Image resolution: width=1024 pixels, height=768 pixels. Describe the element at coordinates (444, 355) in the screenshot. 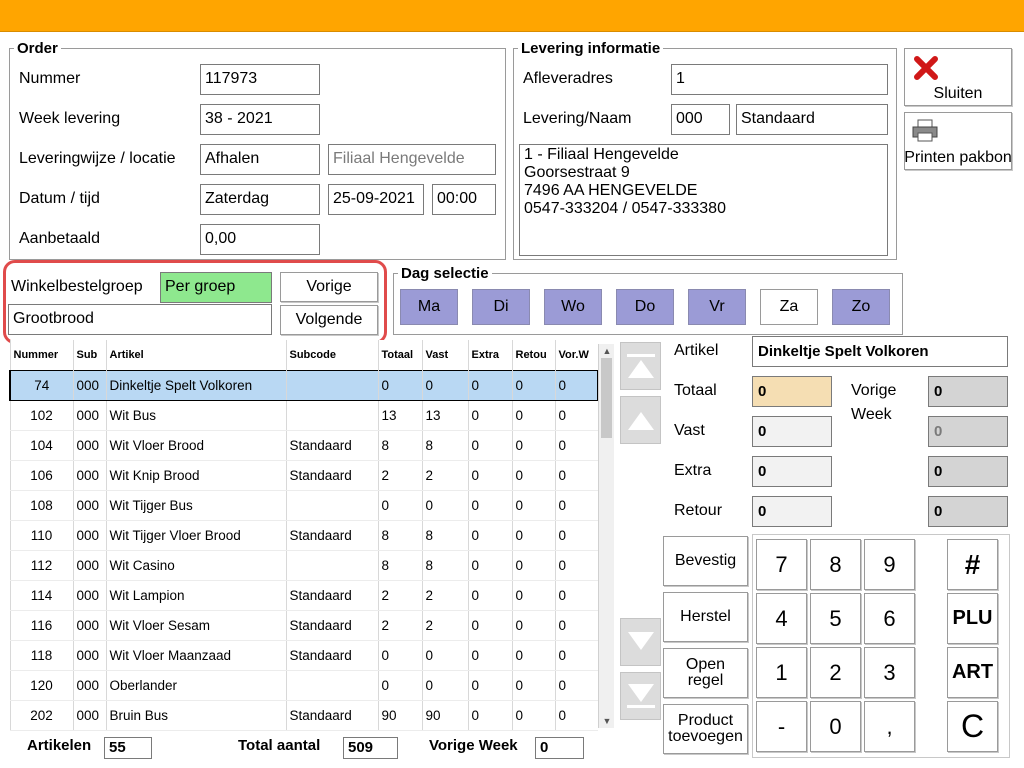

I see `col-header-vast: Vast` at that location.